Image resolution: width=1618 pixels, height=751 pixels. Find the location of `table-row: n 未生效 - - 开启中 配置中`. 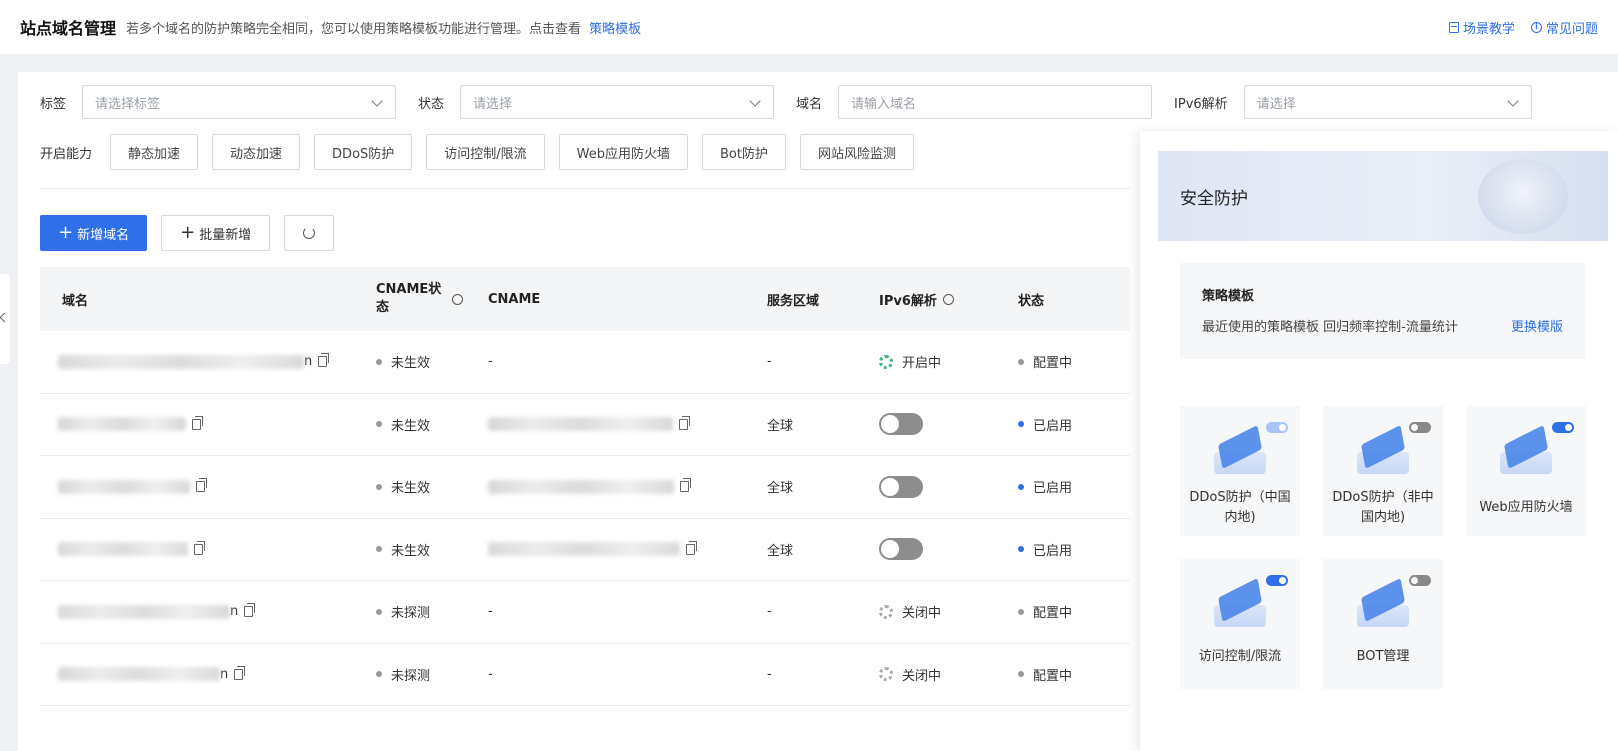

table-row: n 未生效 - - 开启中 配置中 is located at coordinates (585, 362).